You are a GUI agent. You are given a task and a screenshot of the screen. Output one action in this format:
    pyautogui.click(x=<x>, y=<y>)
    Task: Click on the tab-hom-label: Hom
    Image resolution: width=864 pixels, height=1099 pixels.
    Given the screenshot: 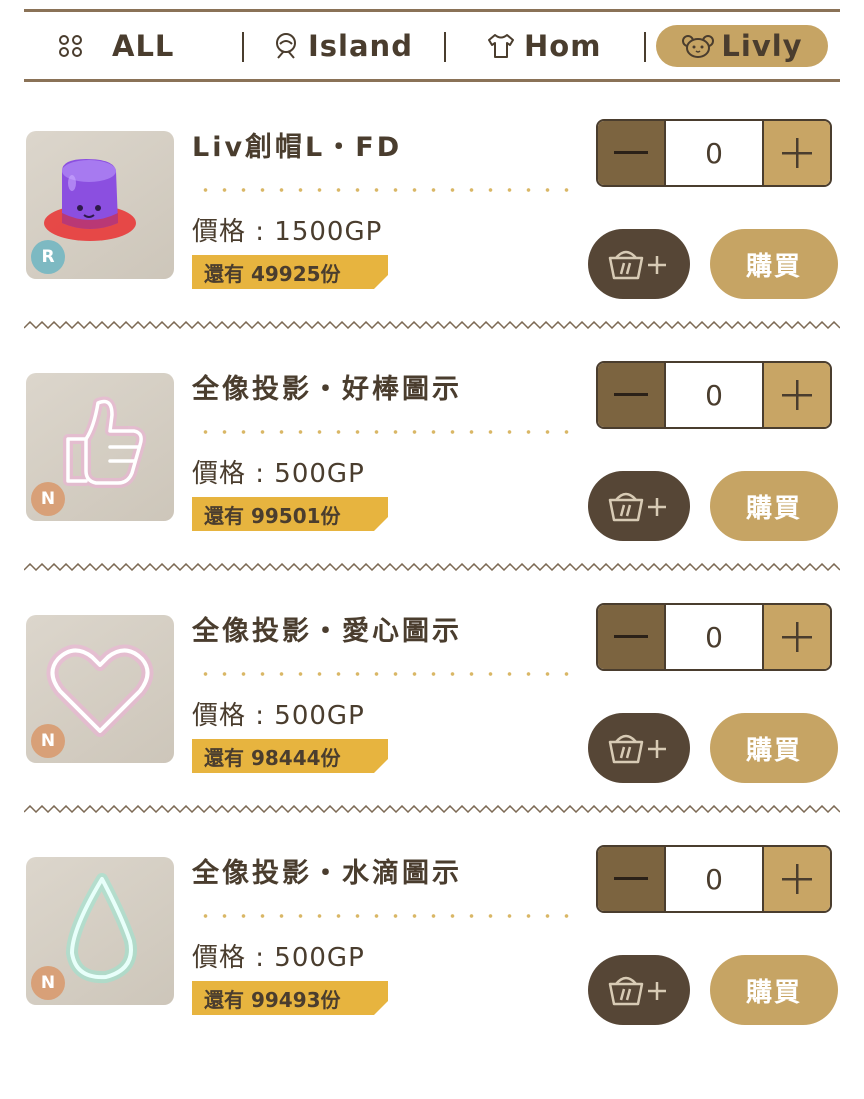 What is the action you would take?
    pyautogui.click(x=563, y=46)
    